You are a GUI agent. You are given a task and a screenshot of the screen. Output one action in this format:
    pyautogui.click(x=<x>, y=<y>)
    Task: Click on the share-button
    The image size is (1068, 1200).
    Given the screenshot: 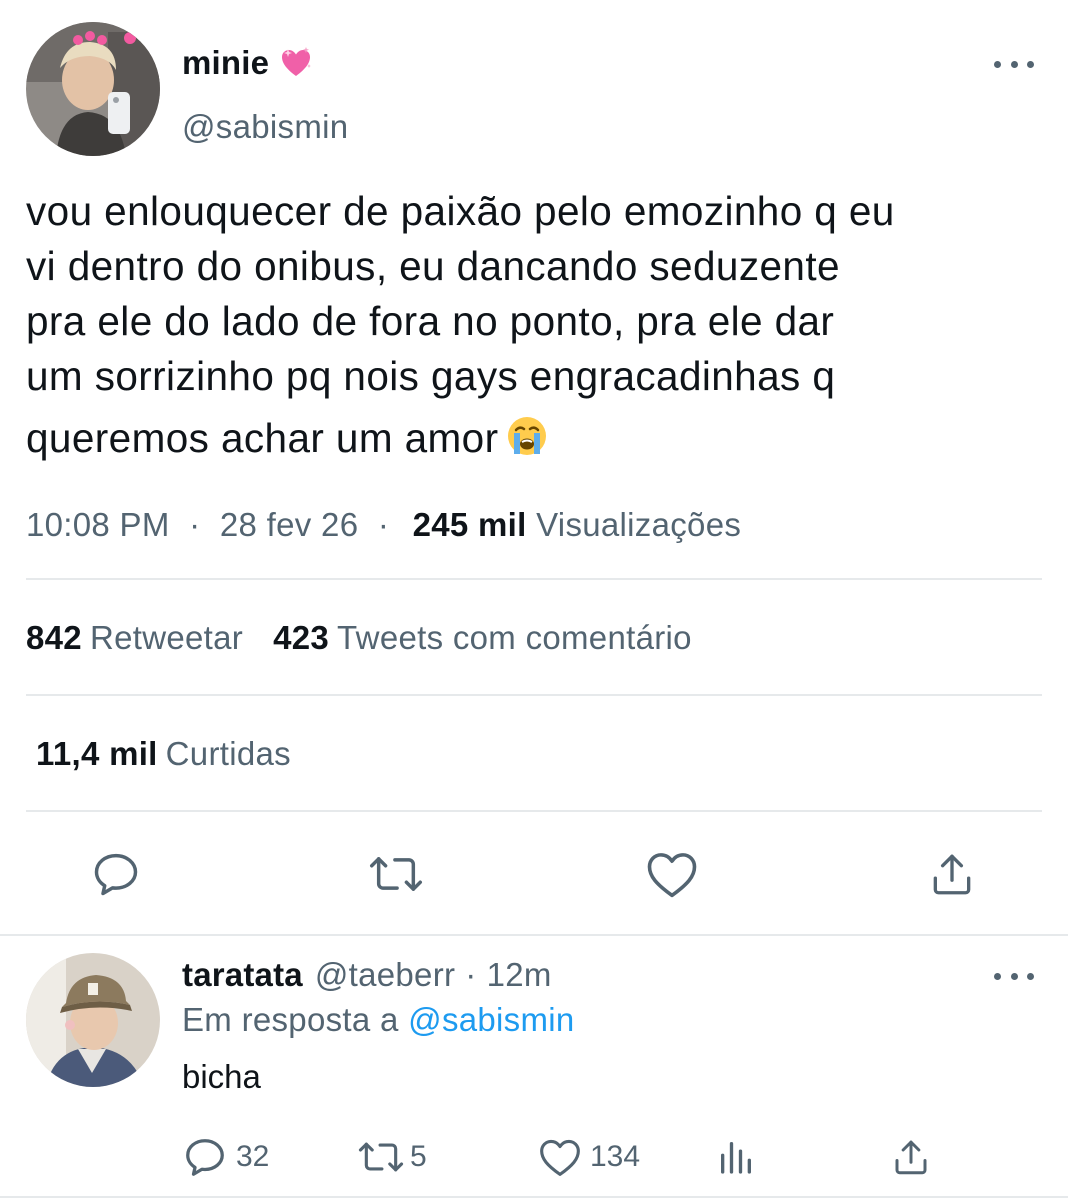 What is the action you would take?
    pyautogui.click(x=952, y=874)
    